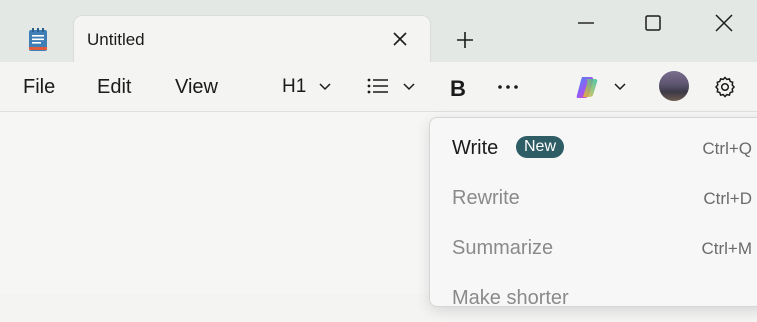  I want to click on bulleted-list-icon, so click(377, 86).